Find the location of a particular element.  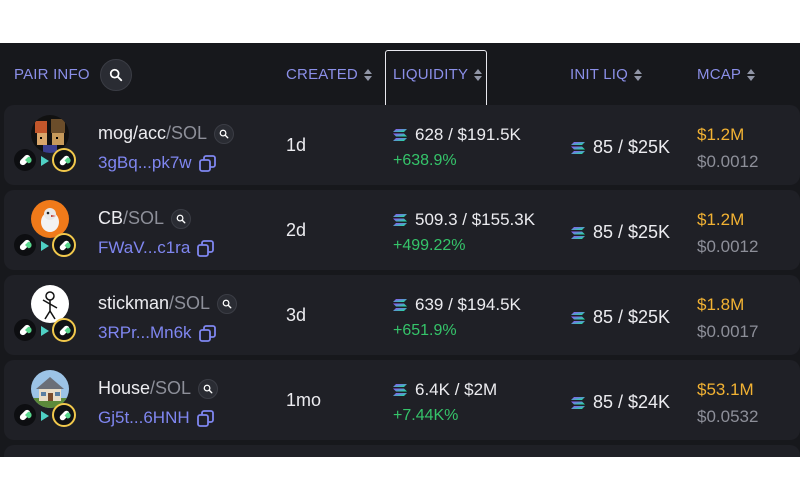

column-header-created: CREATED is located at coordinates (329, 74).